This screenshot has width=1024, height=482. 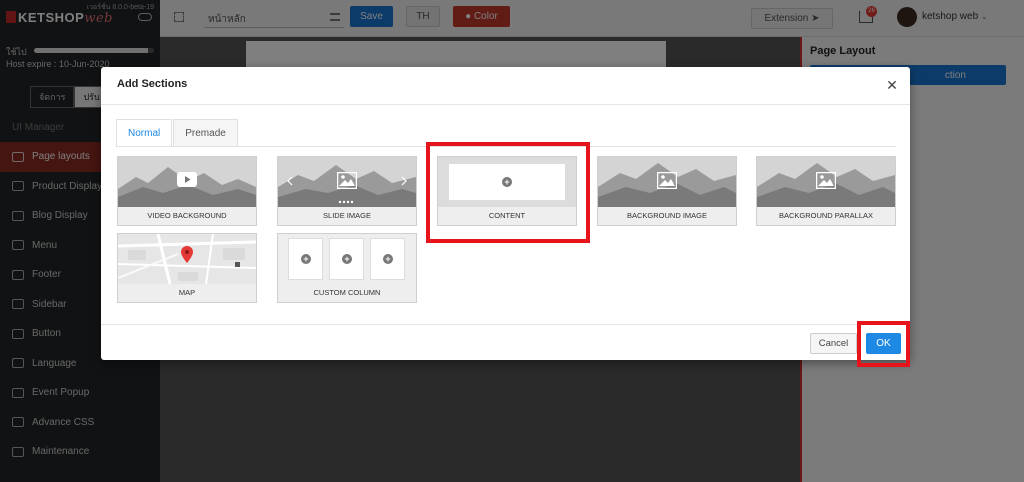 What do you see at coordinates (187, 254) in the screenshot?
I see `map-pin-icon` at bounding box center [187, 254].